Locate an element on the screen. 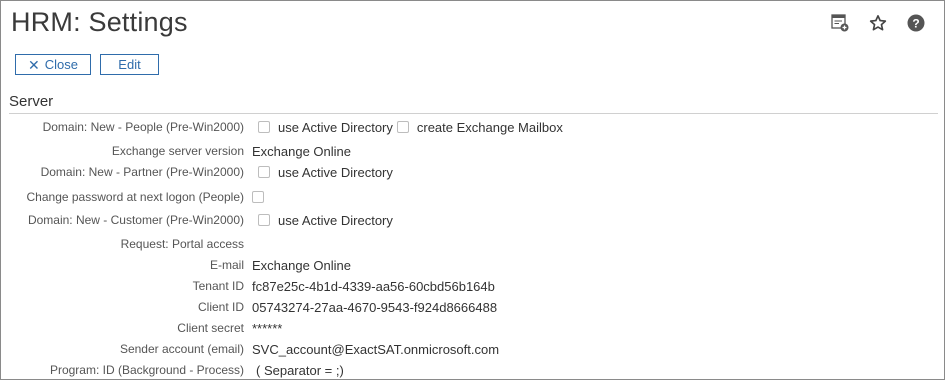 Image resolution: width=945 pixels, height=380 pixels. close-button-label: Close is located at coordinates (61, 64).